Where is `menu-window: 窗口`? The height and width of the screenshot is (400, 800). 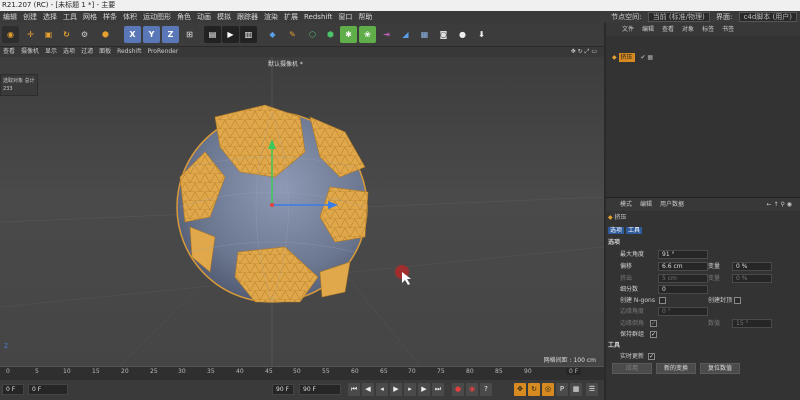 menu-window: 窗口 is located at coordinates (345, 17).